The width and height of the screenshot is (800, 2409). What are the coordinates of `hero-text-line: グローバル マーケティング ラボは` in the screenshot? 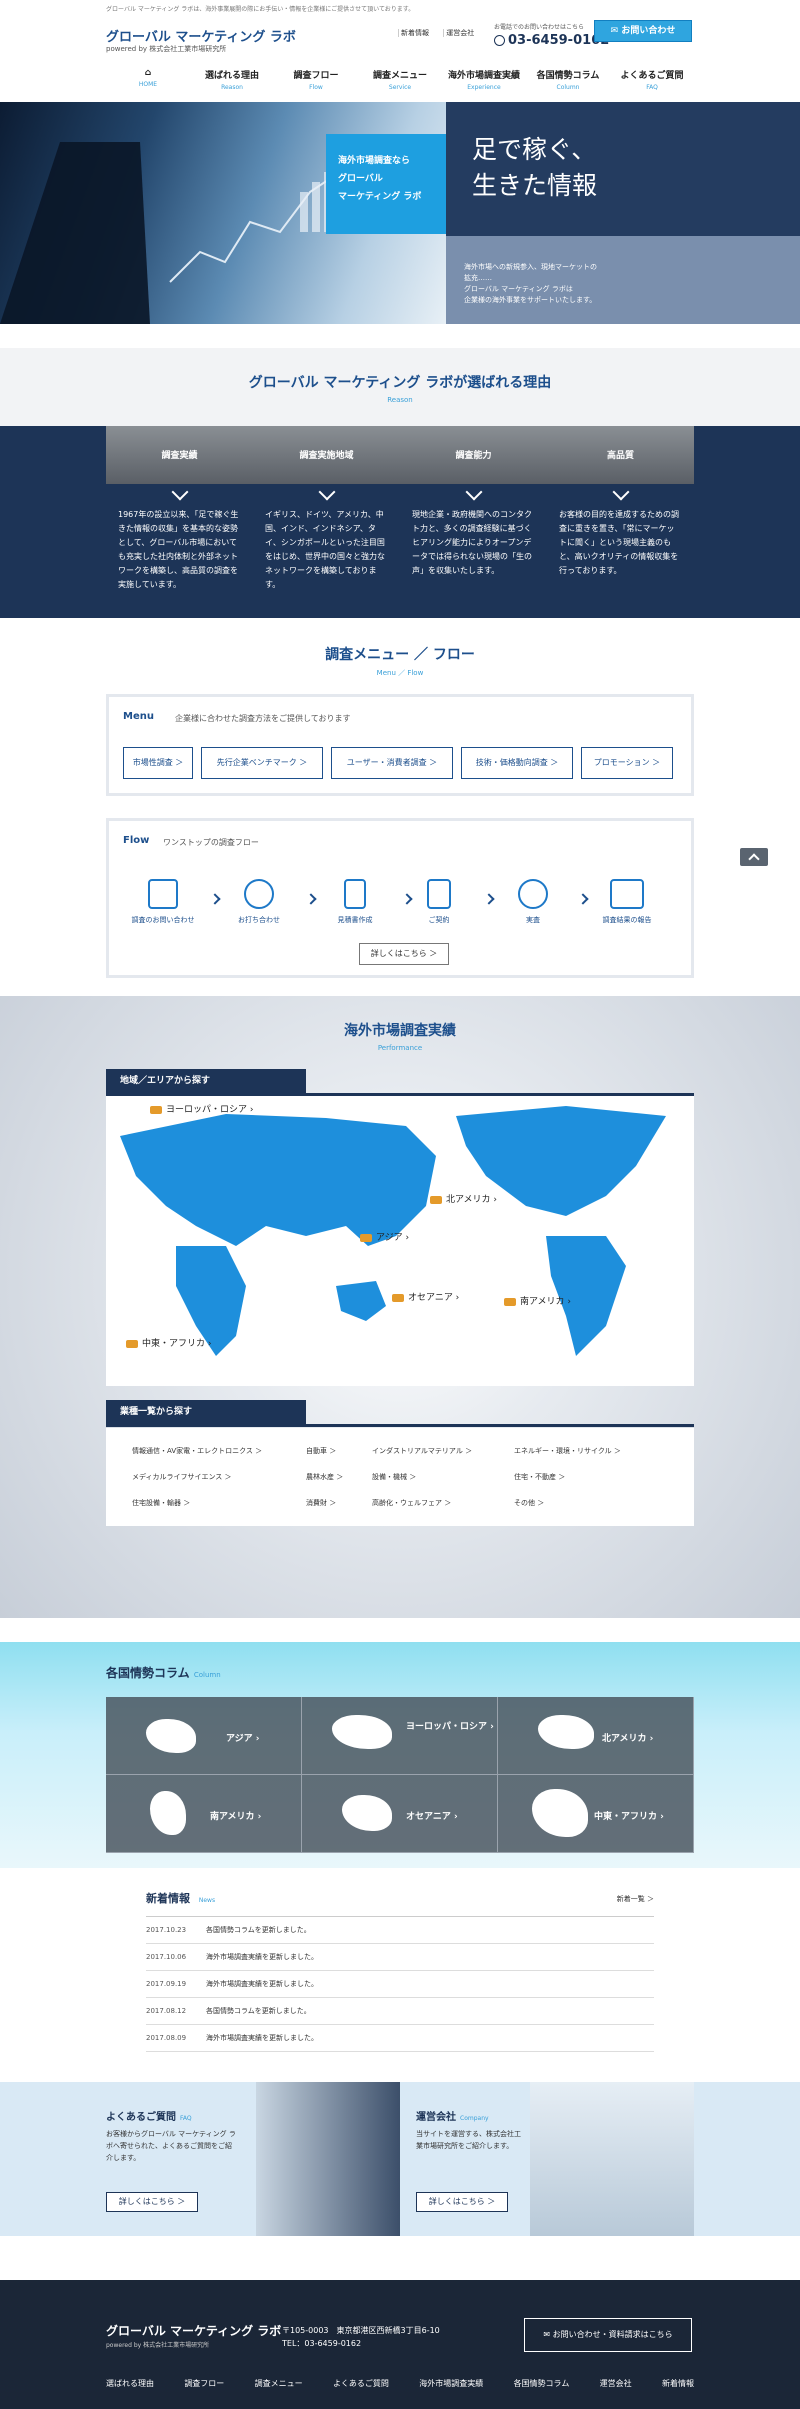 It's located at (518, 289).